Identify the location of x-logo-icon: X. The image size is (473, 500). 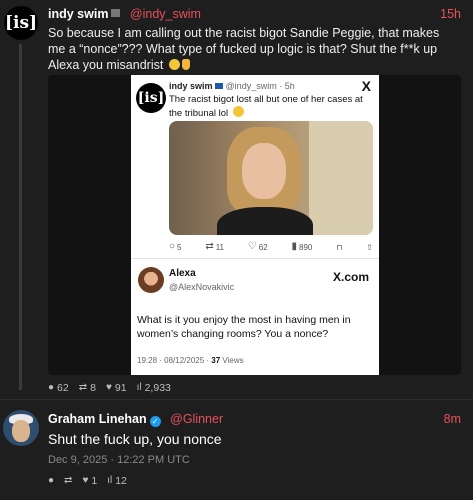
(366, 86).